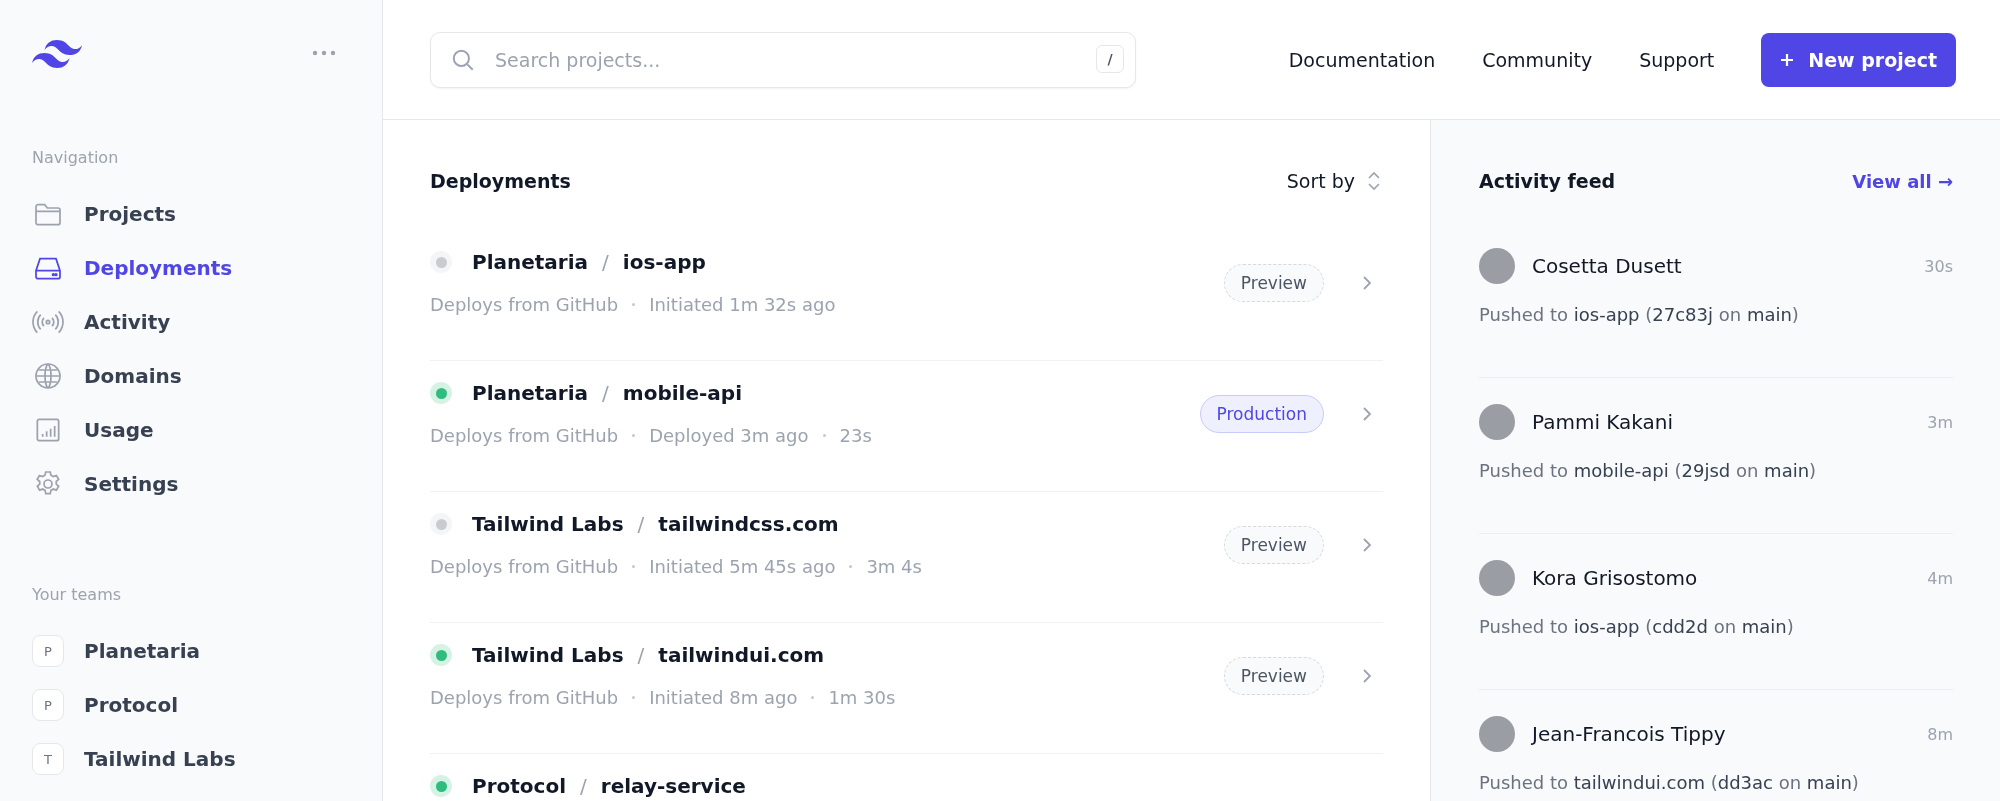  What do you see at coordinates (1940, 578) in the screenshot?
I see `timestamp: 4m` at bounding box center [1940, 578].